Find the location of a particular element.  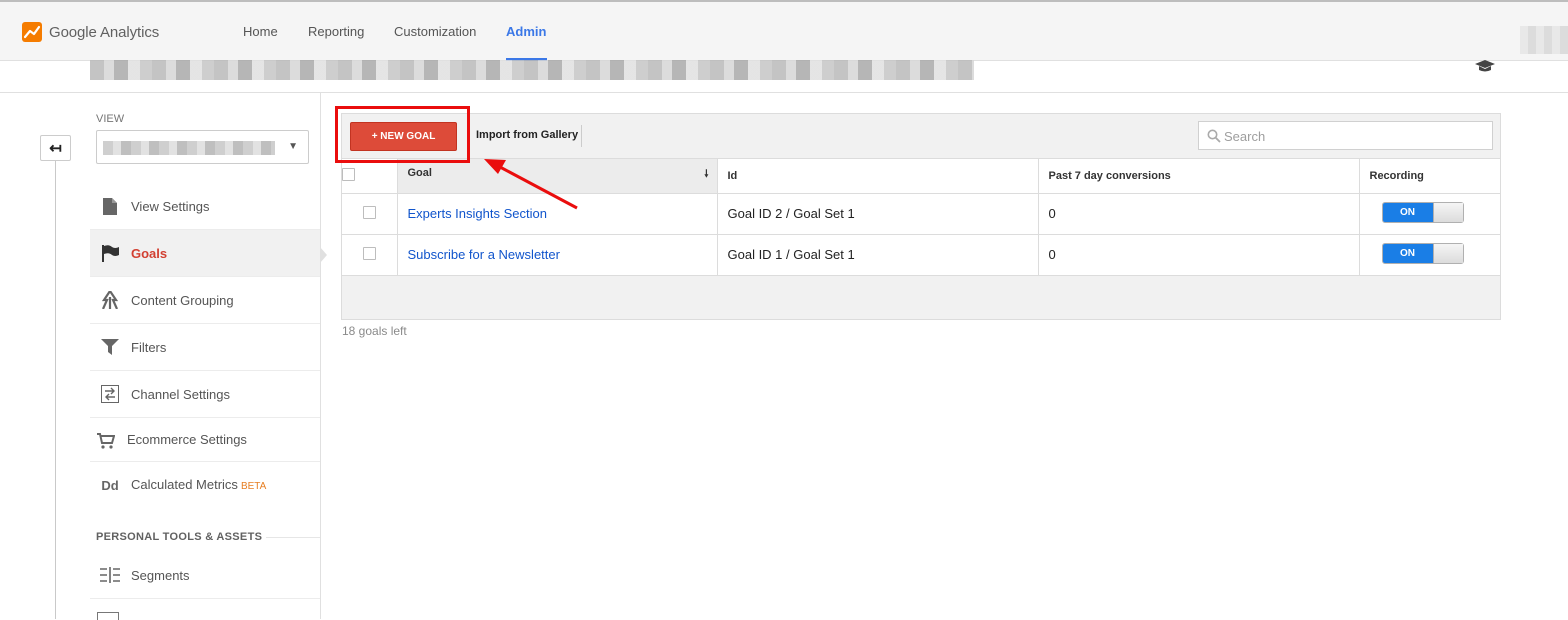

sidebar-item-view-settings: View Settings is located at coordinates (205, 206).